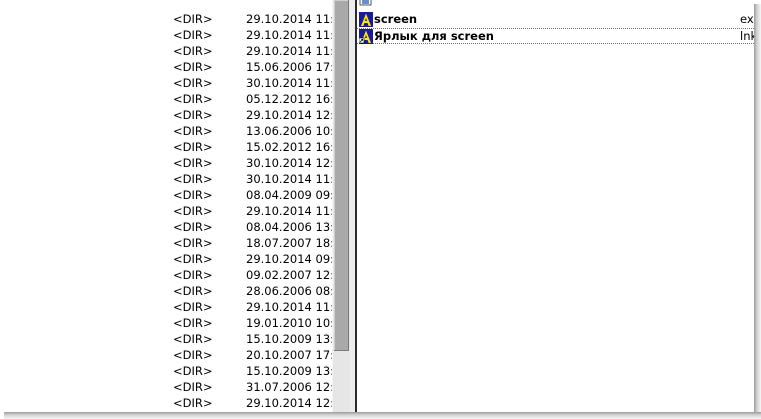  What do you see at coordinates (166, 275) in the screenshot?
I see `list-item: <DIR> 09.02.2007 12:` at bounding box center [166, 275].